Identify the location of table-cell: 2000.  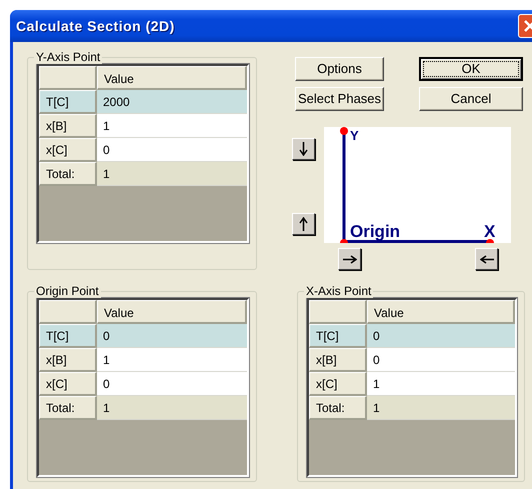
(172, 102).